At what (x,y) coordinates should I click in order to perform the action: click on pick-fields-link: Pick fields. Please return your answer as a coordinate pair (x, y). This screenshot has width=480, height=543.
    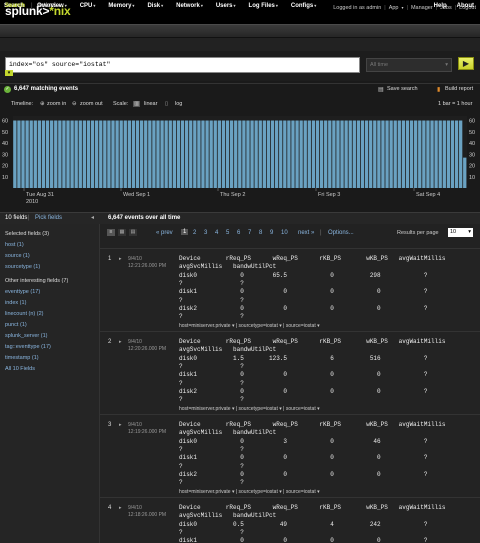
    Looking at the image, I should click on (48, 218).